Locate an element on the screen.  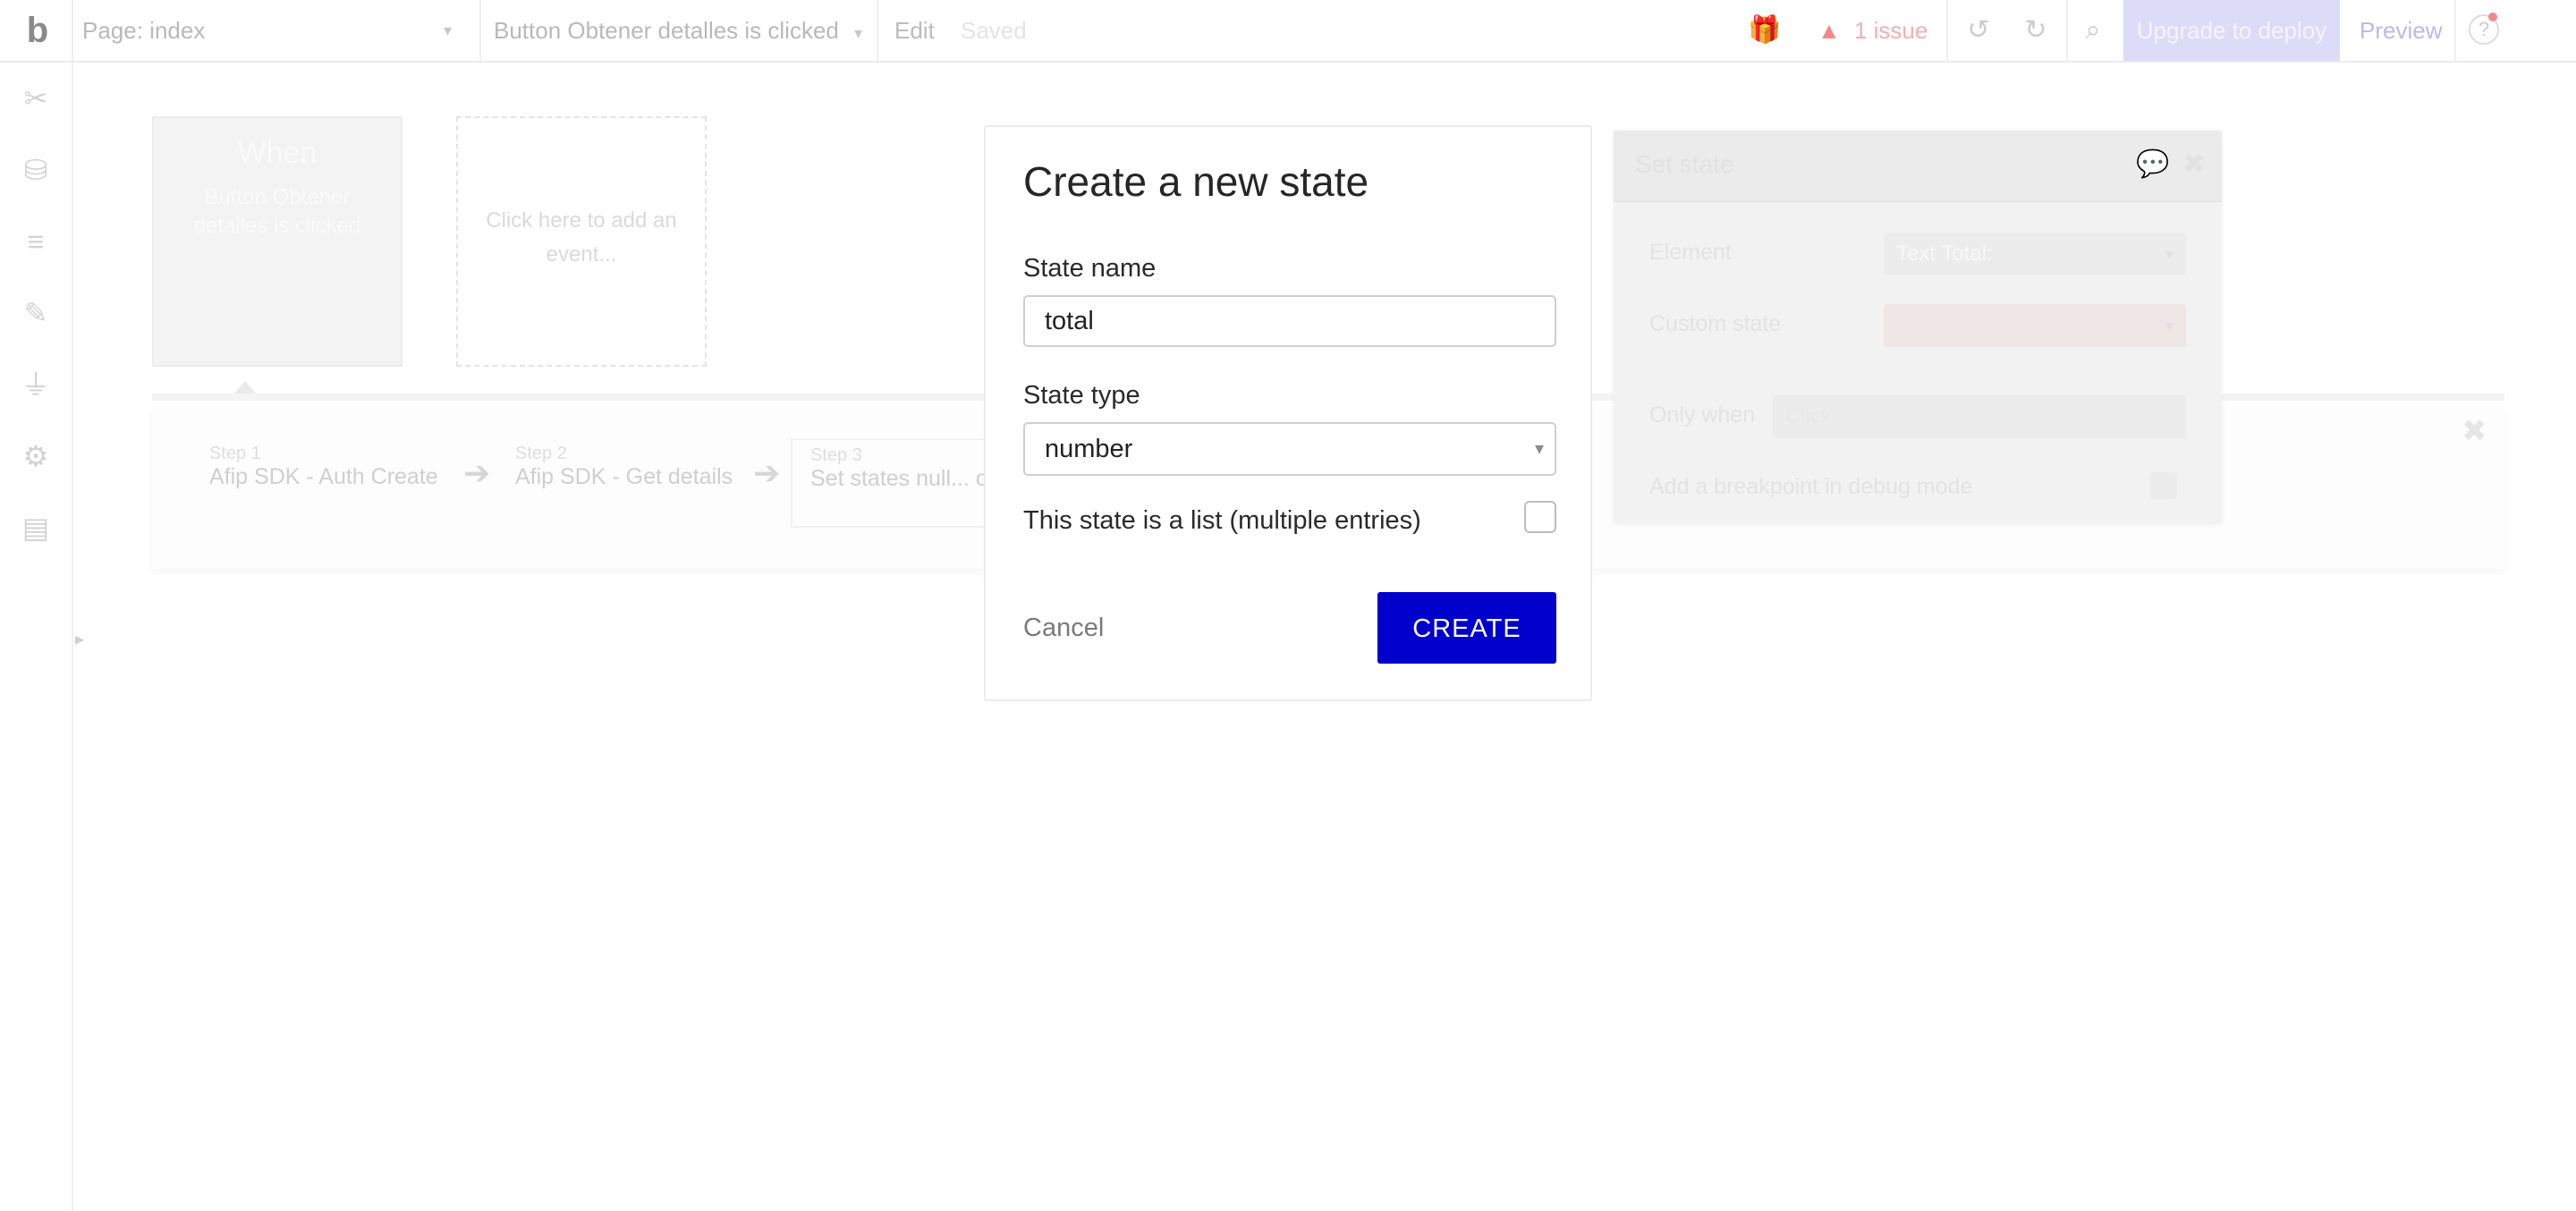
step-3: Step 3 Set states null... o is located at coordinates (898, 483).